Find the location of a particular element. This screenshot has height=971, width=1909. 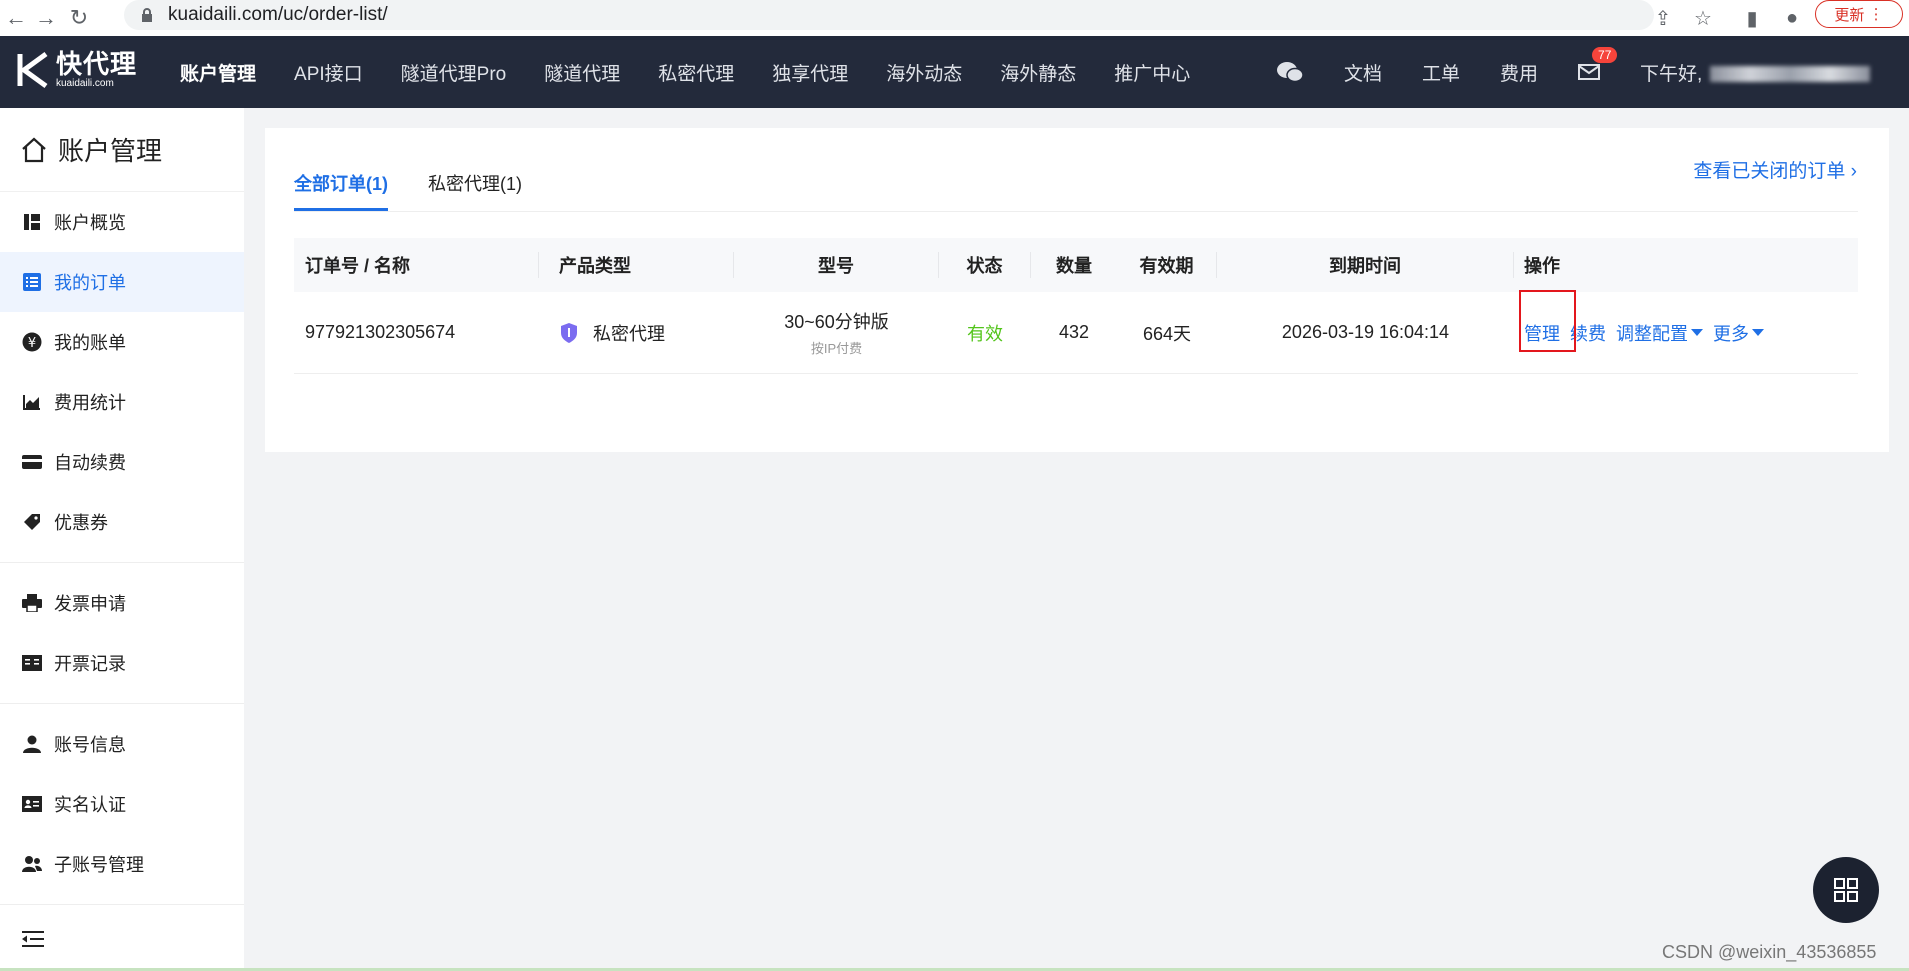

product-type-cell: 私密代理 is located at coordinates (636, 333).